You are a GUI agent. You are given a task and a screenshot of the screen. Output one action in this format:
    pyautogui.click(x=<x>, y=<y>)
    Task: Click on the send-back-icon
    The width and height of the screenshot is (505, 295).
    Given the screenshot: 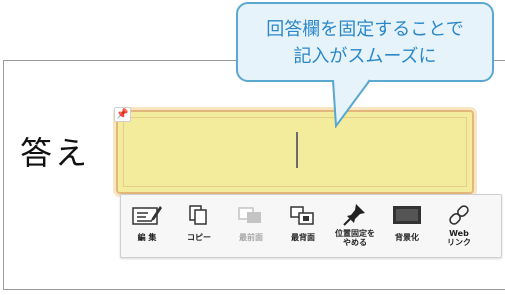 What is the action you would take?
    pyautogui.click(x=302, y=215)
    